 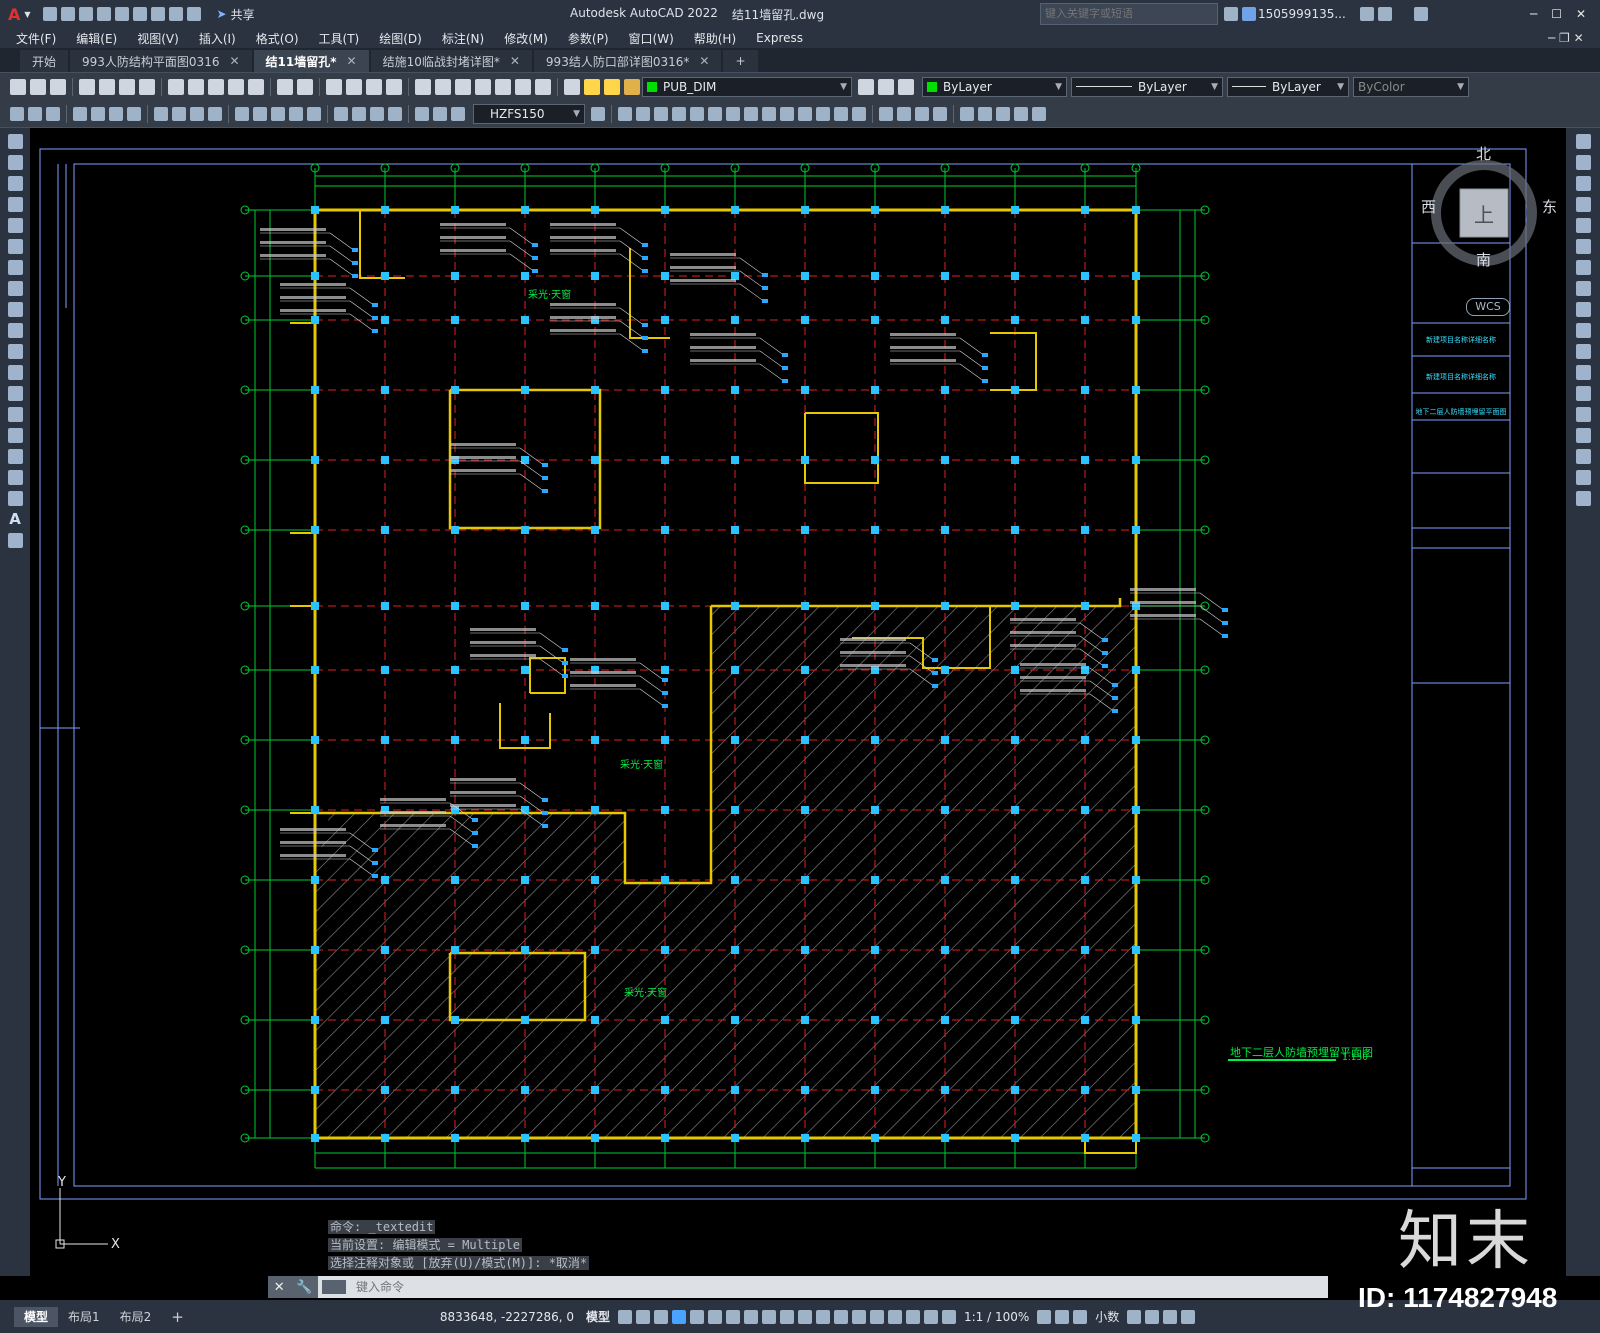 I want to click on command-prompt-icon, so click(x=334, y=1287).